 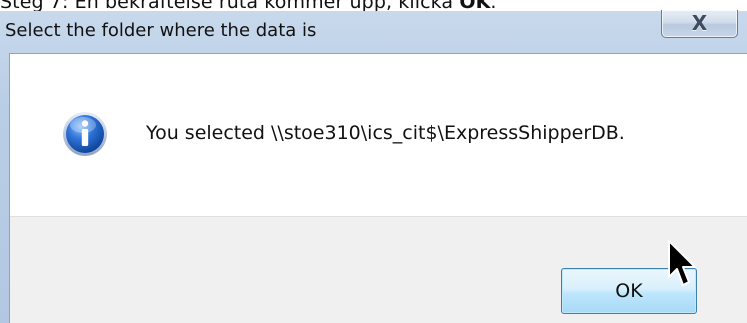 I want to click on window-title: Select the folder where the data is, so click(x=161, y=30).